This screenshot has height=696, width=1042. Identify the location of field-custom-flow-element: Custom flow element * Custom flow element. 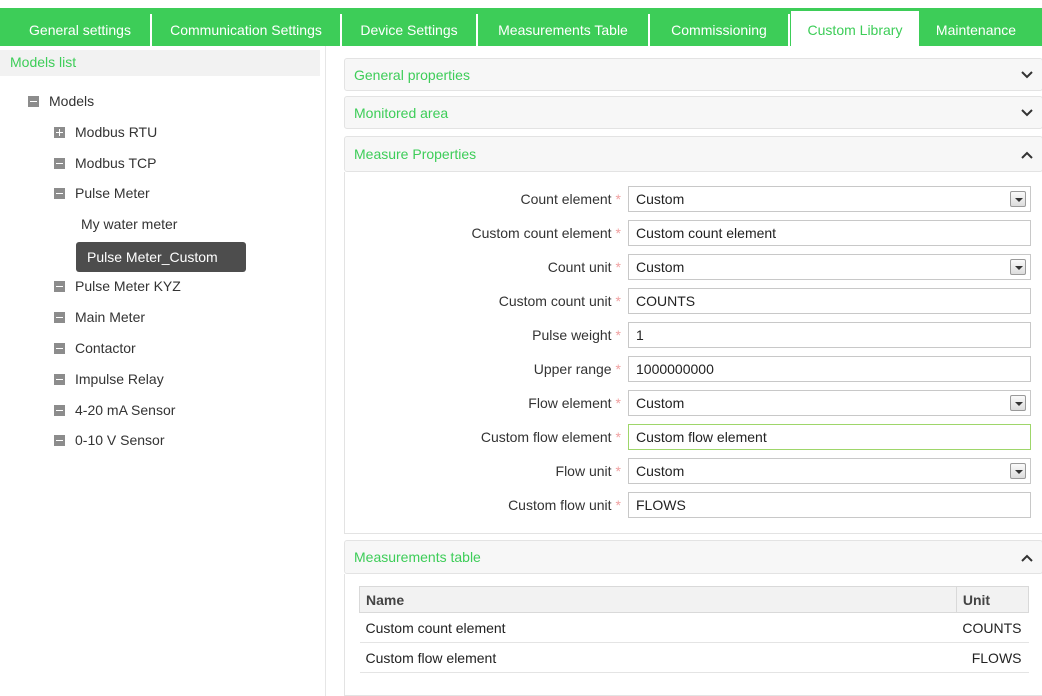
(693, 437).